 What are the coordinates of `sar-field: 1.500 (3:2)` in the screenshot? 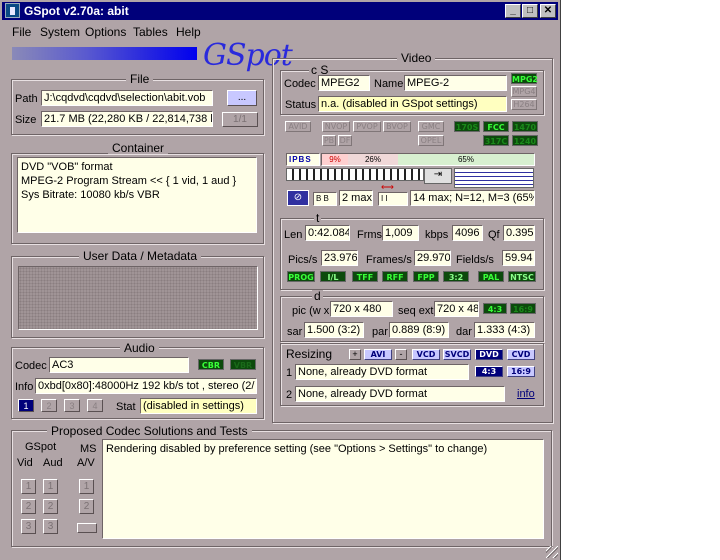 It's located at (334, 330).